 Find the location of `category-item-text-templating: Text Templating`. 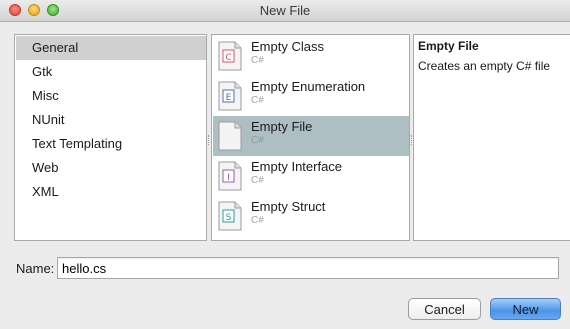

category-item-text-templating: Text Templating is located at coordinates (111, 144).